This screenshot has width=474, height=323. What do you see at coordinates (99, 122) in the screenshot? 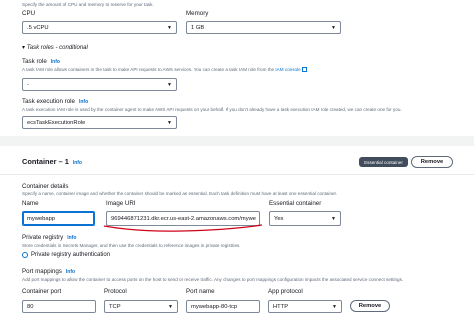
I see `exec-role-select: ecsTaskExecutionRole ▼` at bounding box center [99, 122].